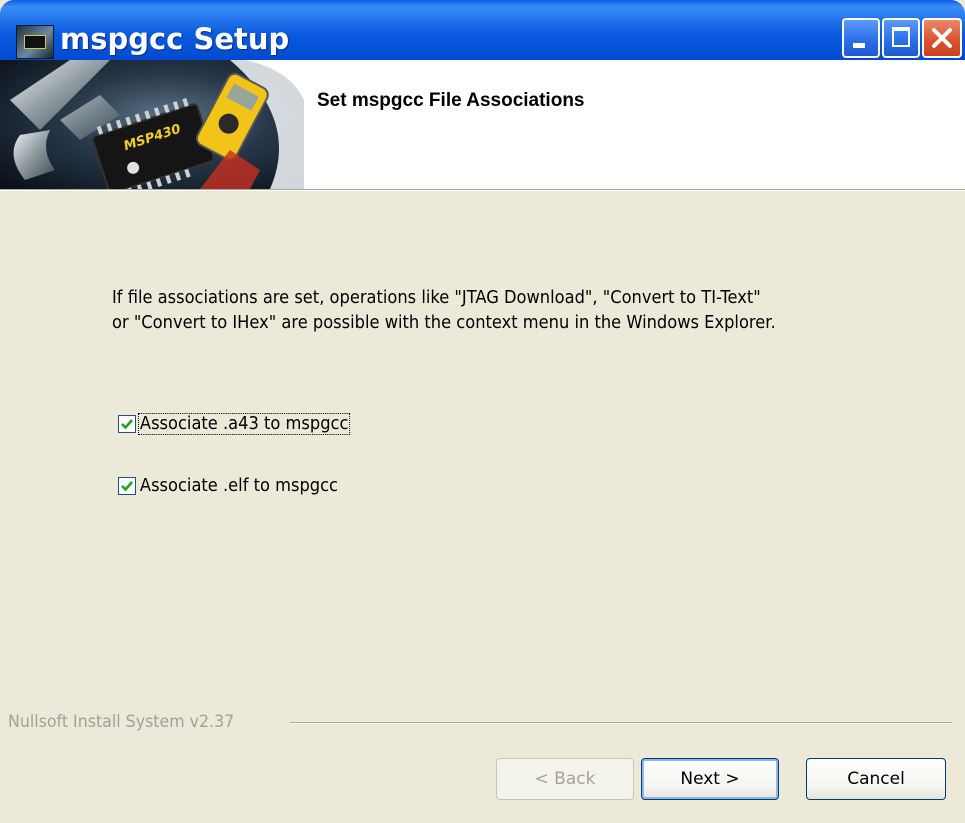 The height and width of the screenshot is (823, 965). I want to click on header-divider, so click(482, 190).